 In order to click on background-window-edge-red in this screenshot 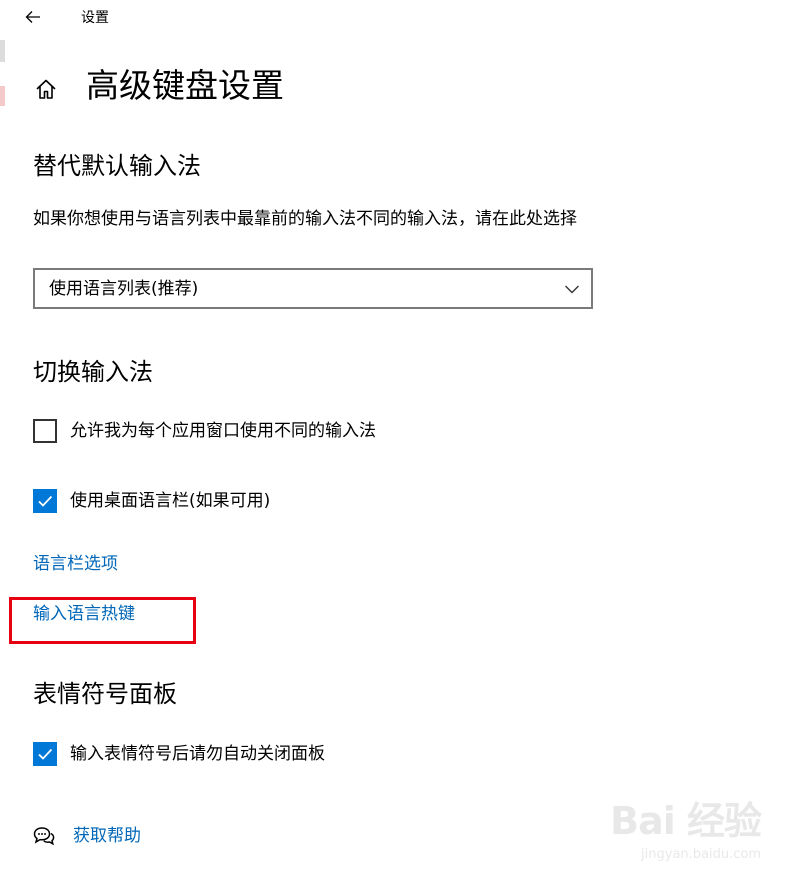, I will do `click(2, 96)`.